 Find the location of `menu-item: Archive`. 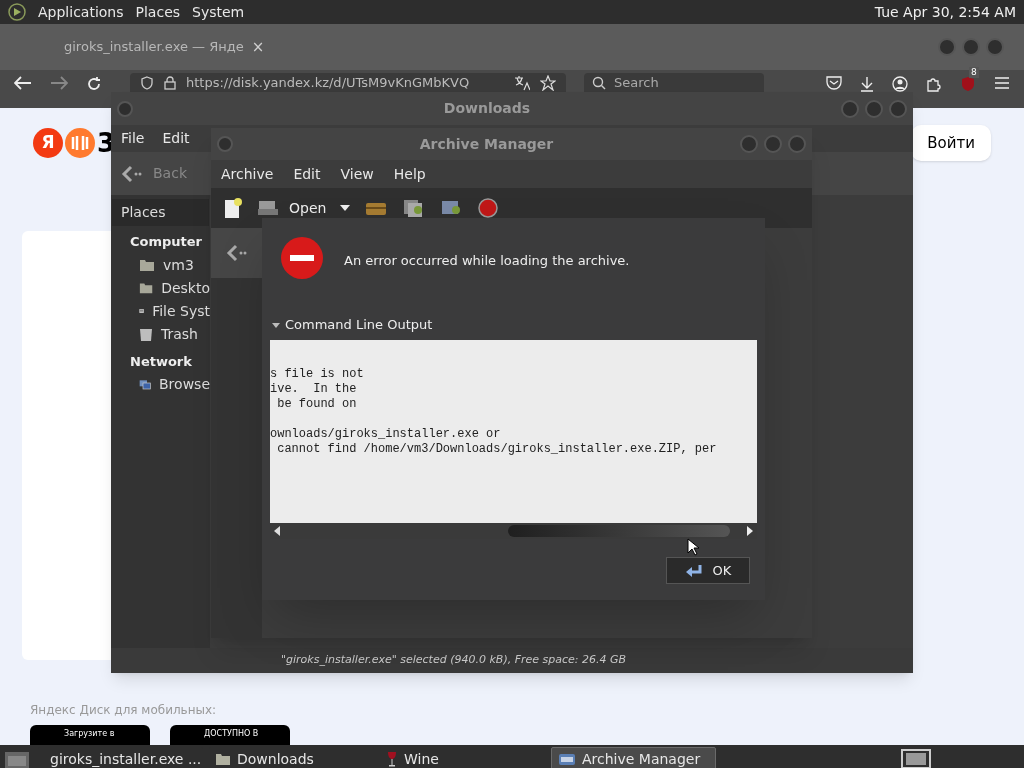

menu-item: Archive is located at coordinates (247, 174).